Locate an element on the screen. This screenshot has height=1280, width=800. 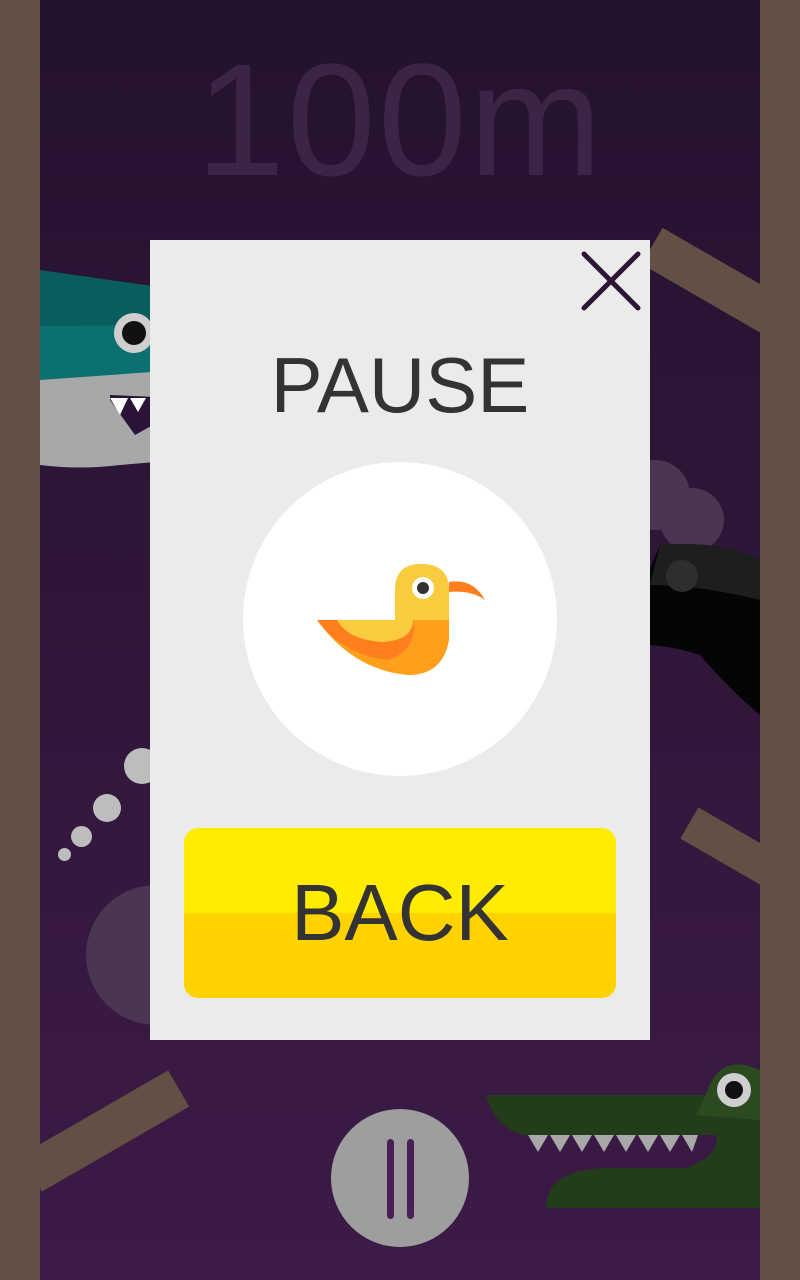
back-button-label: BACK is located at coordinates (400, 912).